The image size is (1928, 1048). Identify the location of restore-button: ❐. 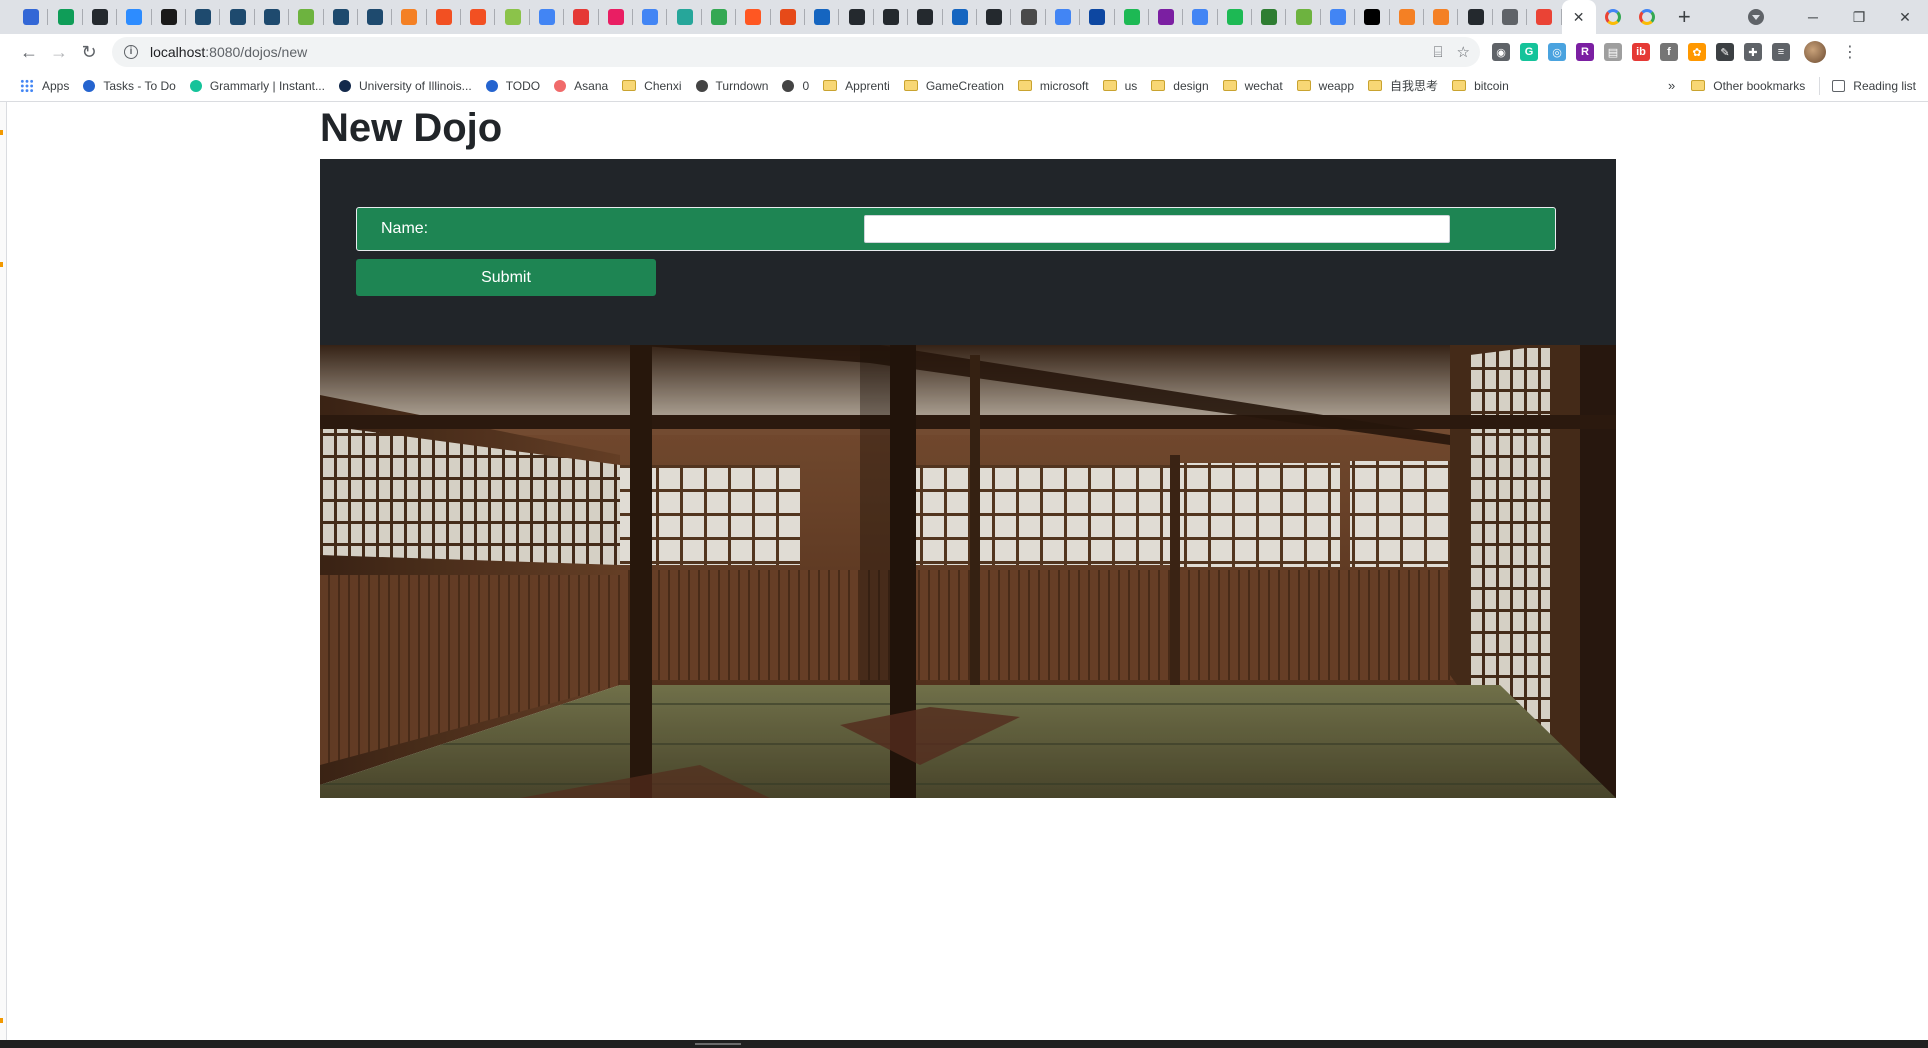
(1859, 17).